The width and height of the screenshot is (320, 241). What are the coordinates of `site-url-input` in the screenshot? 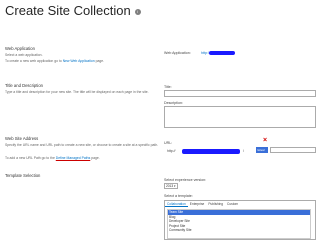 It's located at (293, 150).